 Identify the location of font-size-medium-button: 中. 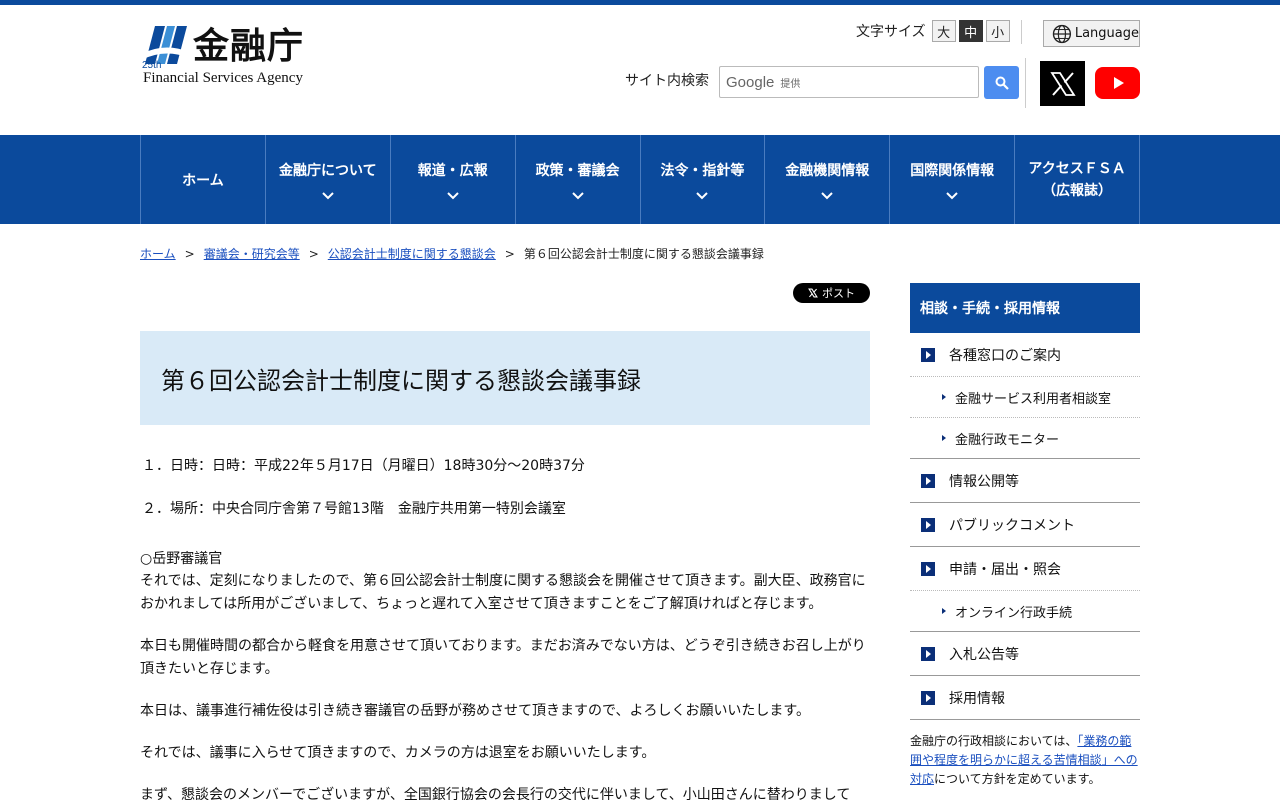
(970, 31).